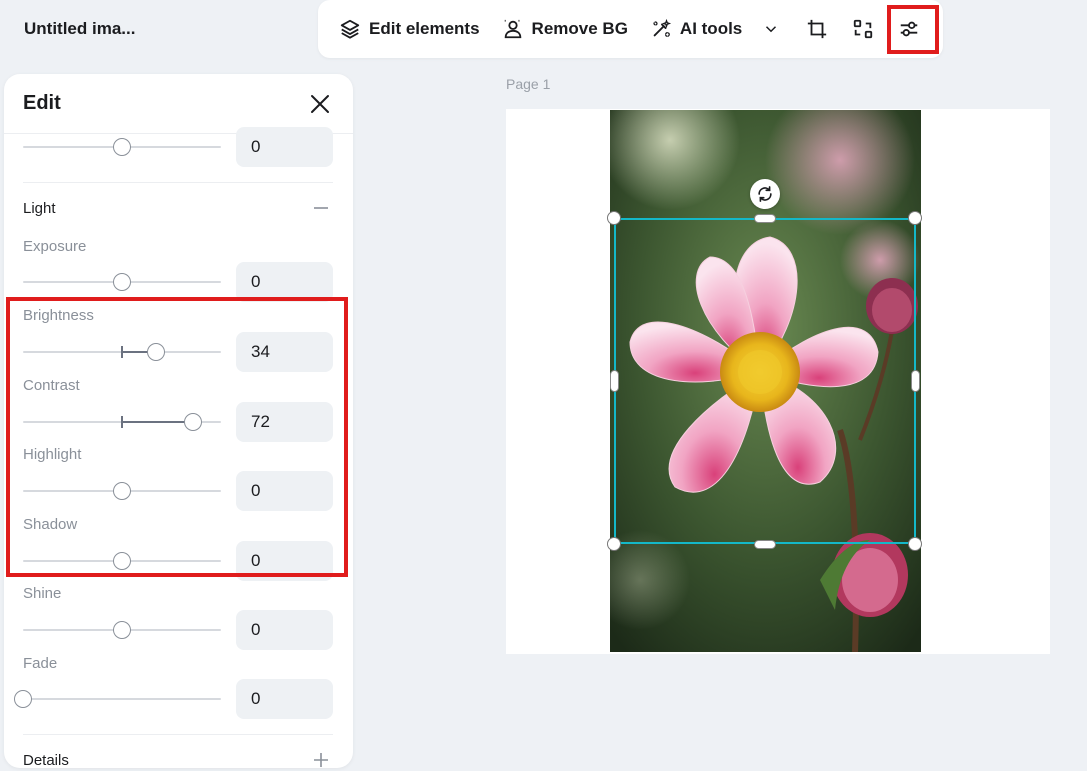  I want to click on close-button, so click(320, 104).